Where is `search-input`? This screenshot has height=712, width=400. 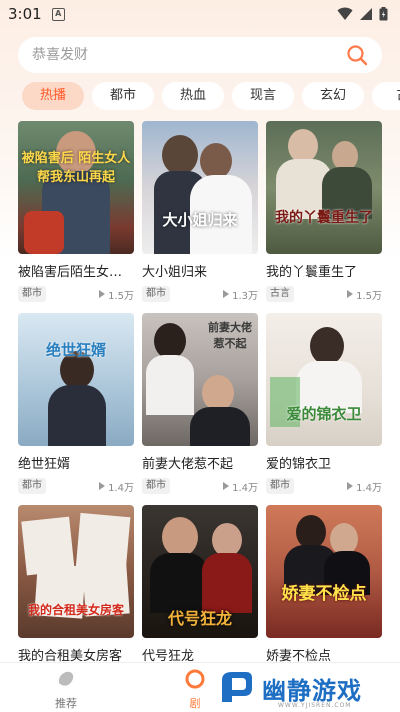
search-input is located at coordinates (189, 55).